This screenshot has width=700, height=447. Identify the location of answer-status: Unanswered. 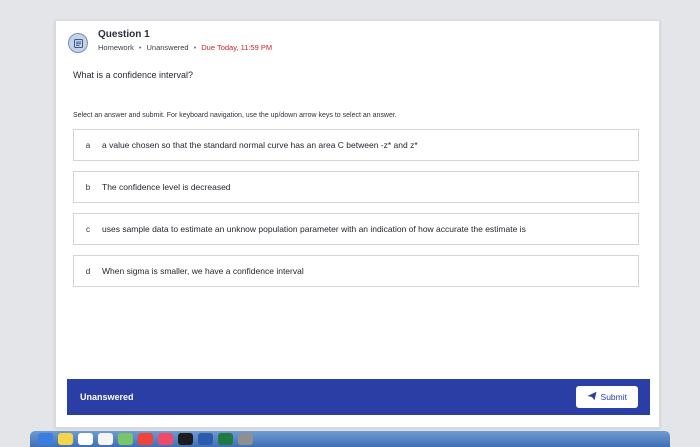
(167, 47).